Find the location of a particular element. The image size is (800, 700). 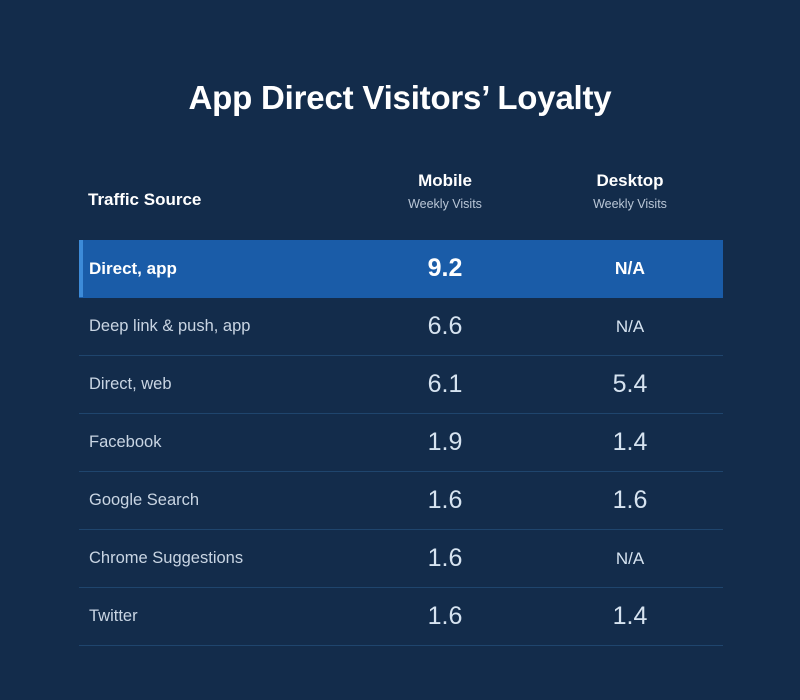

value-text: 6.6 is located at coordinates (445, 326).